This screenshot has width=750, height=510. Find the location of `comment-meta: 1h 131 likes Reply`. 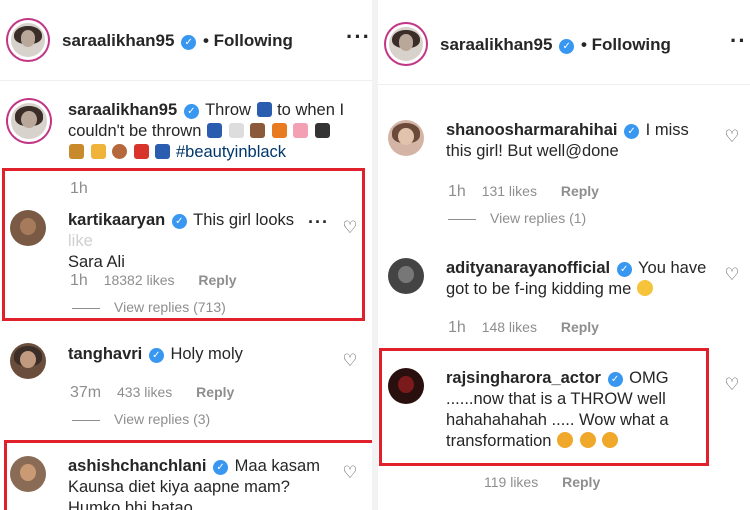

comment-meta: 1h 131 likes Reply is located at coordinates (523, 192).